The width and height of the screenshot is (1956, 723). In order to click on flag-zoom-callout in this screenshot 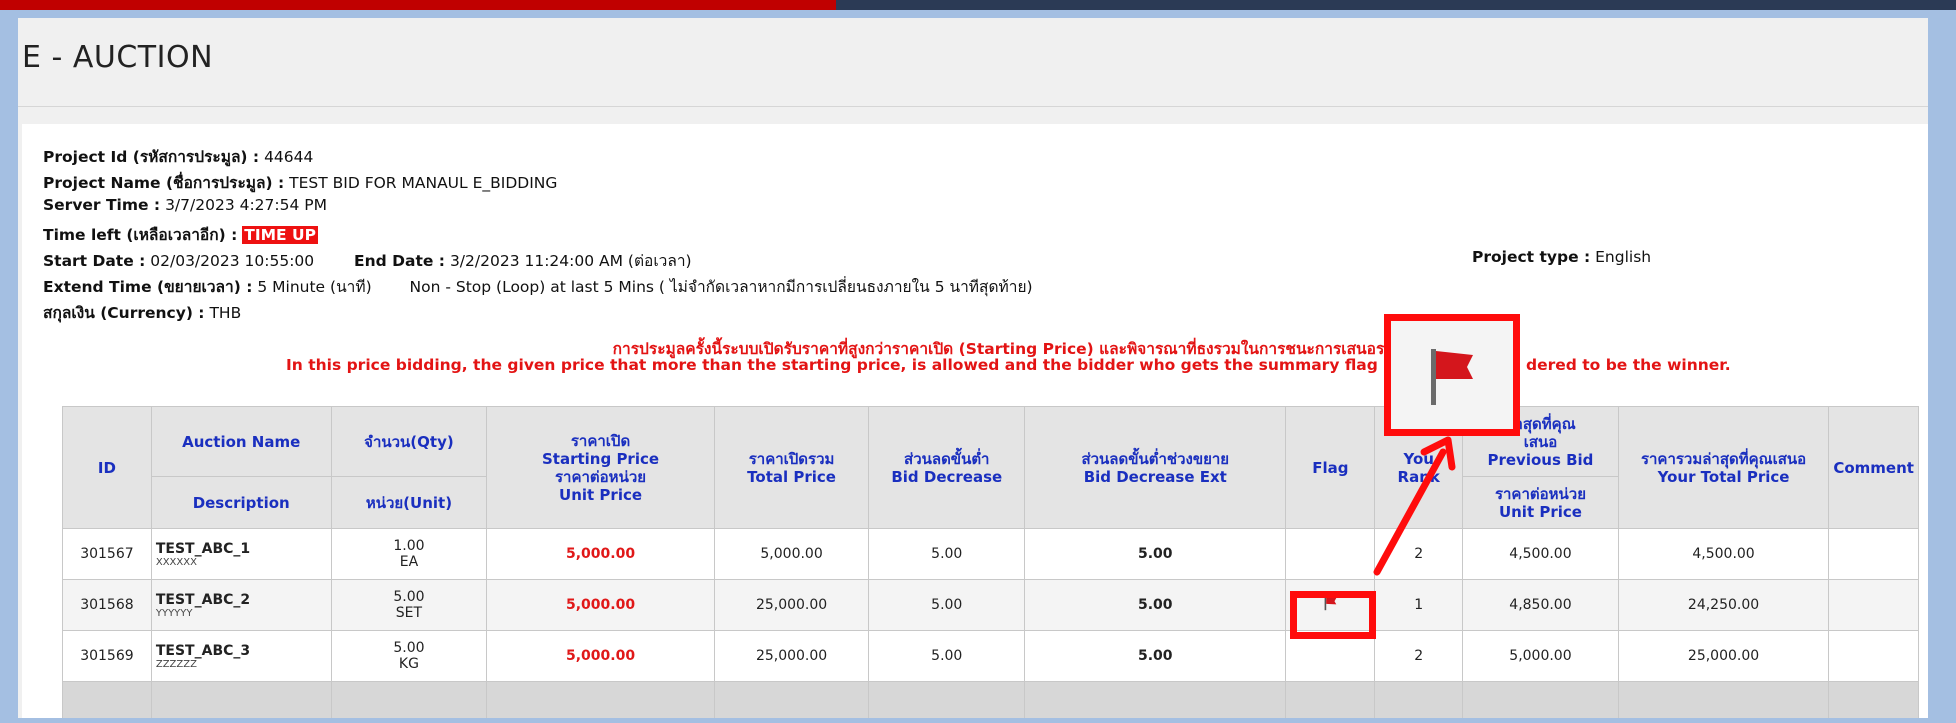, I will do `click(1452, 375)`.